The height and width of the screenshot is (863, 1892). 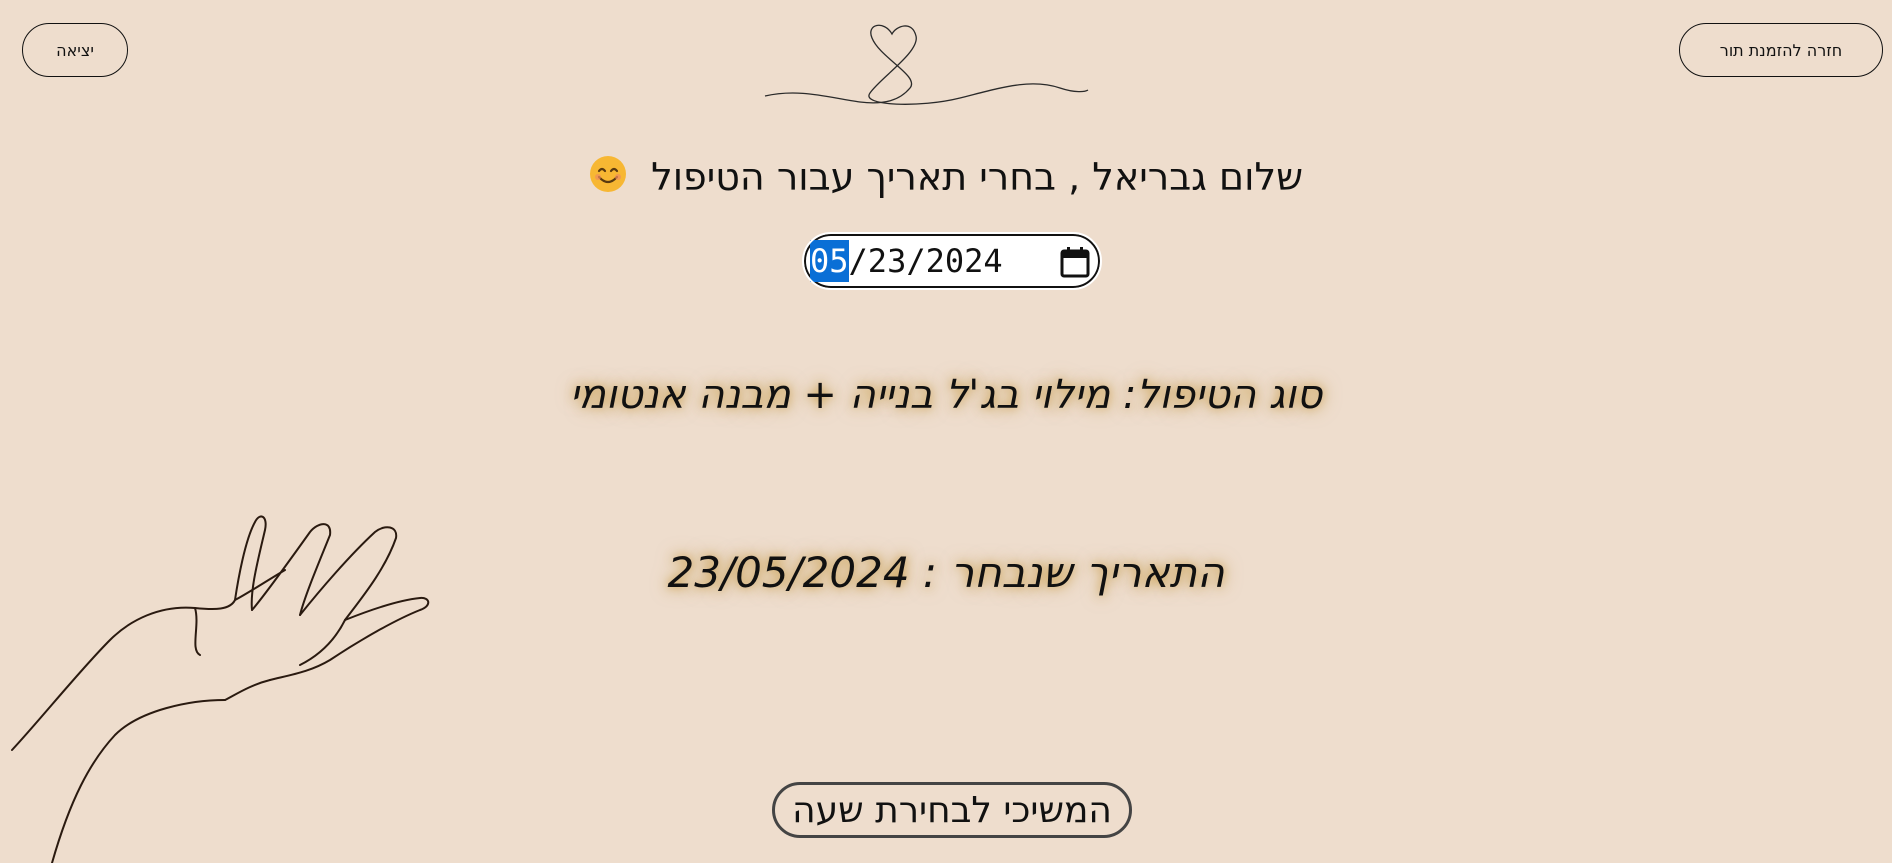 I want to click on greeting-text: שלום גבריאל , בחרי תאריך עבור הטיפול, so click(x=977, y=177).